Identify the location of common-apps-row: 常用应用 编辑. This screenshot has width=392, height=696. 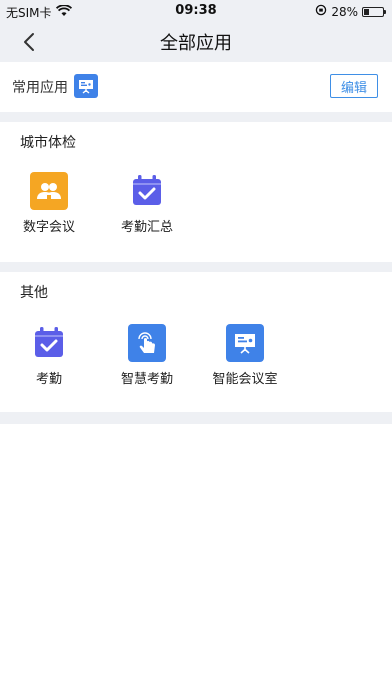
(196, 87).